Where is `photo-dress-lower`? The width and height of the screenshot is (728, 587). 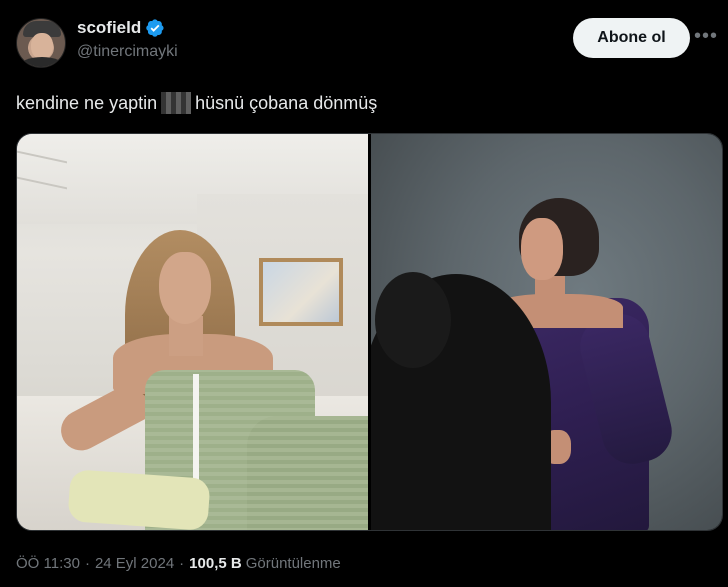
photo-dress-lower is located at coordinates (307, 473).